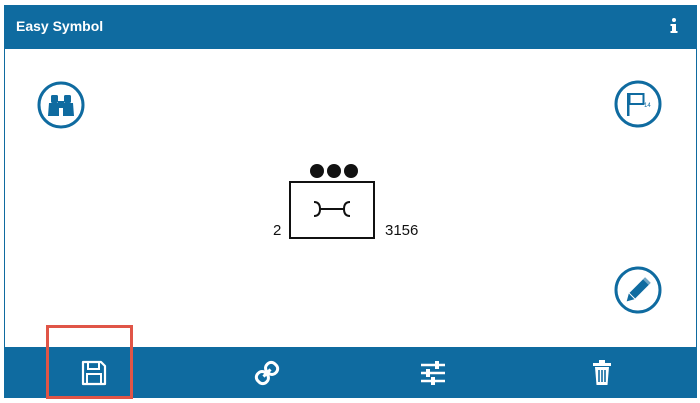 This screenshot has width=700, height=403. Describe the element at coordinates (402, 230) in the screenshot. I see `symbol-right-label: 3156` at that location.